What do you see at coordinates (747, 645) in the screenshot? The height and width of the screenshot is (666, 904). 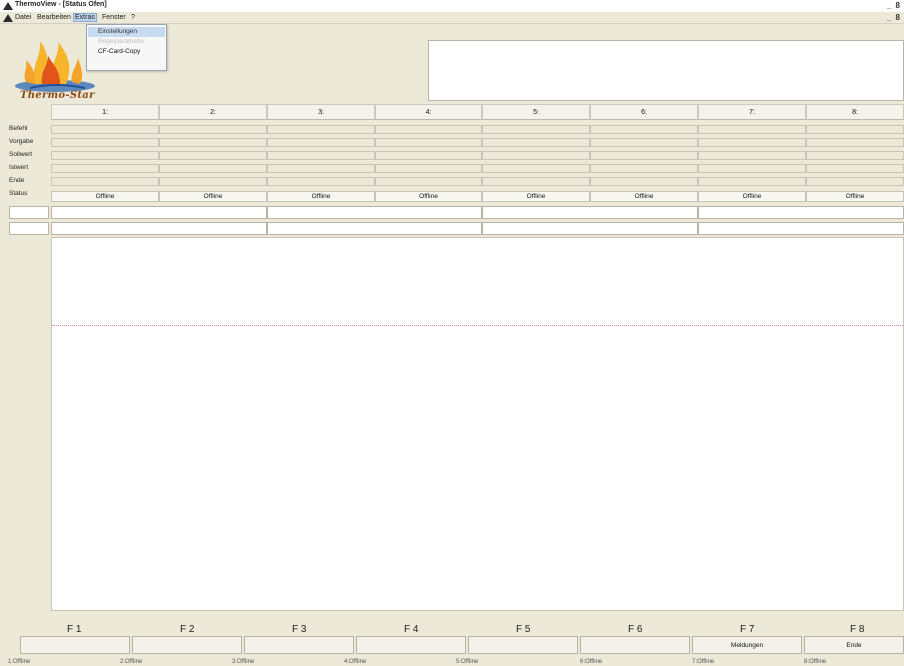 I see `f7-meldungen-button: Meldungen` at bounding box center [747, 645].